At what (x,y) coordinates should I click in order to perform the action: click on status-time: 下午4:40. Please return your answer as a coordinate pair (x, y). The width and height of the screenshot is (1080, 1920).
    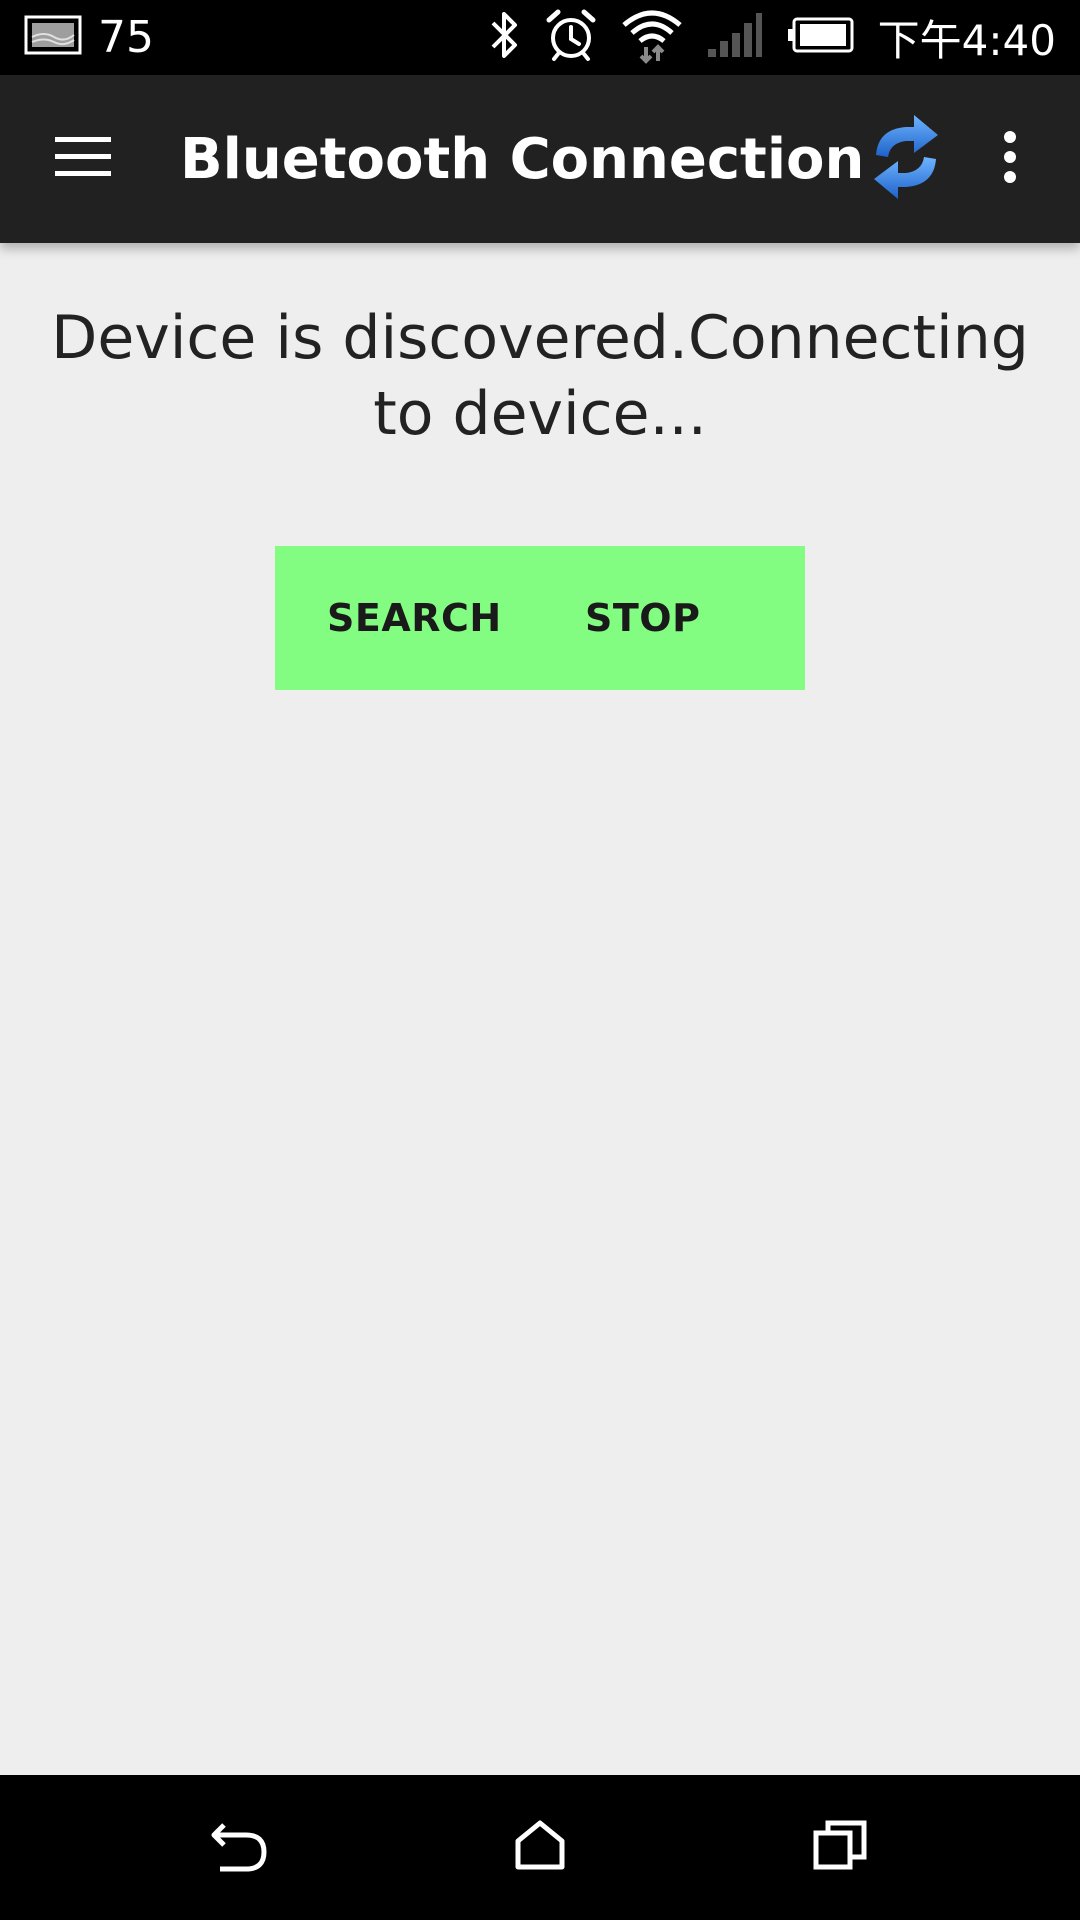
    Looking at the image, I should click on (966, 40).